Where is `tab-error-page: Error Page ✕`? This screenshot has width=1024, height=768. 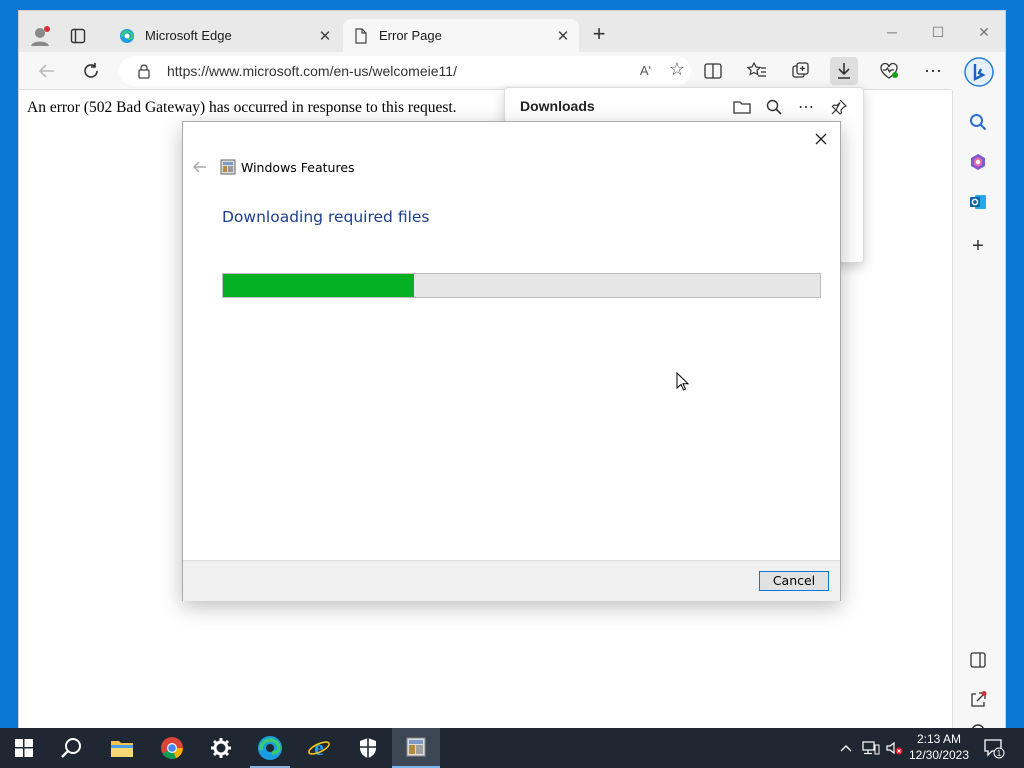 tab-error-page: Error Page ✕ is located at coordinates (461, 35).